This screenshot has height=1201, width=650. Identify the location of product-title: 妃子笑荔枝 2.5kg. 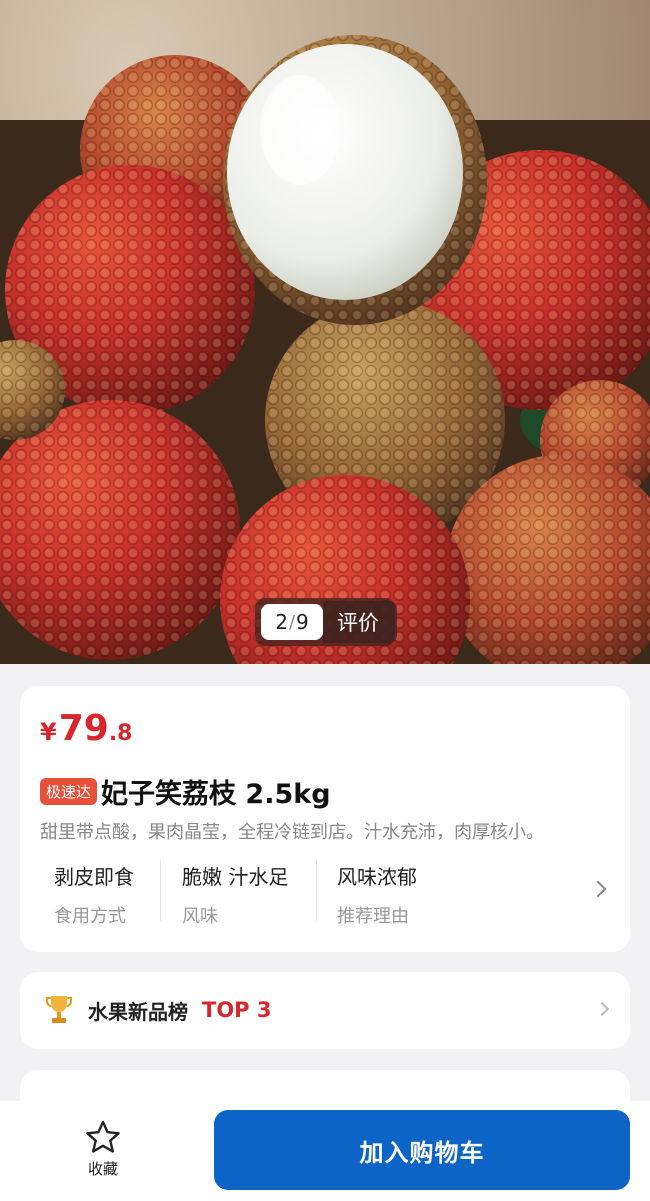
(216, 794).